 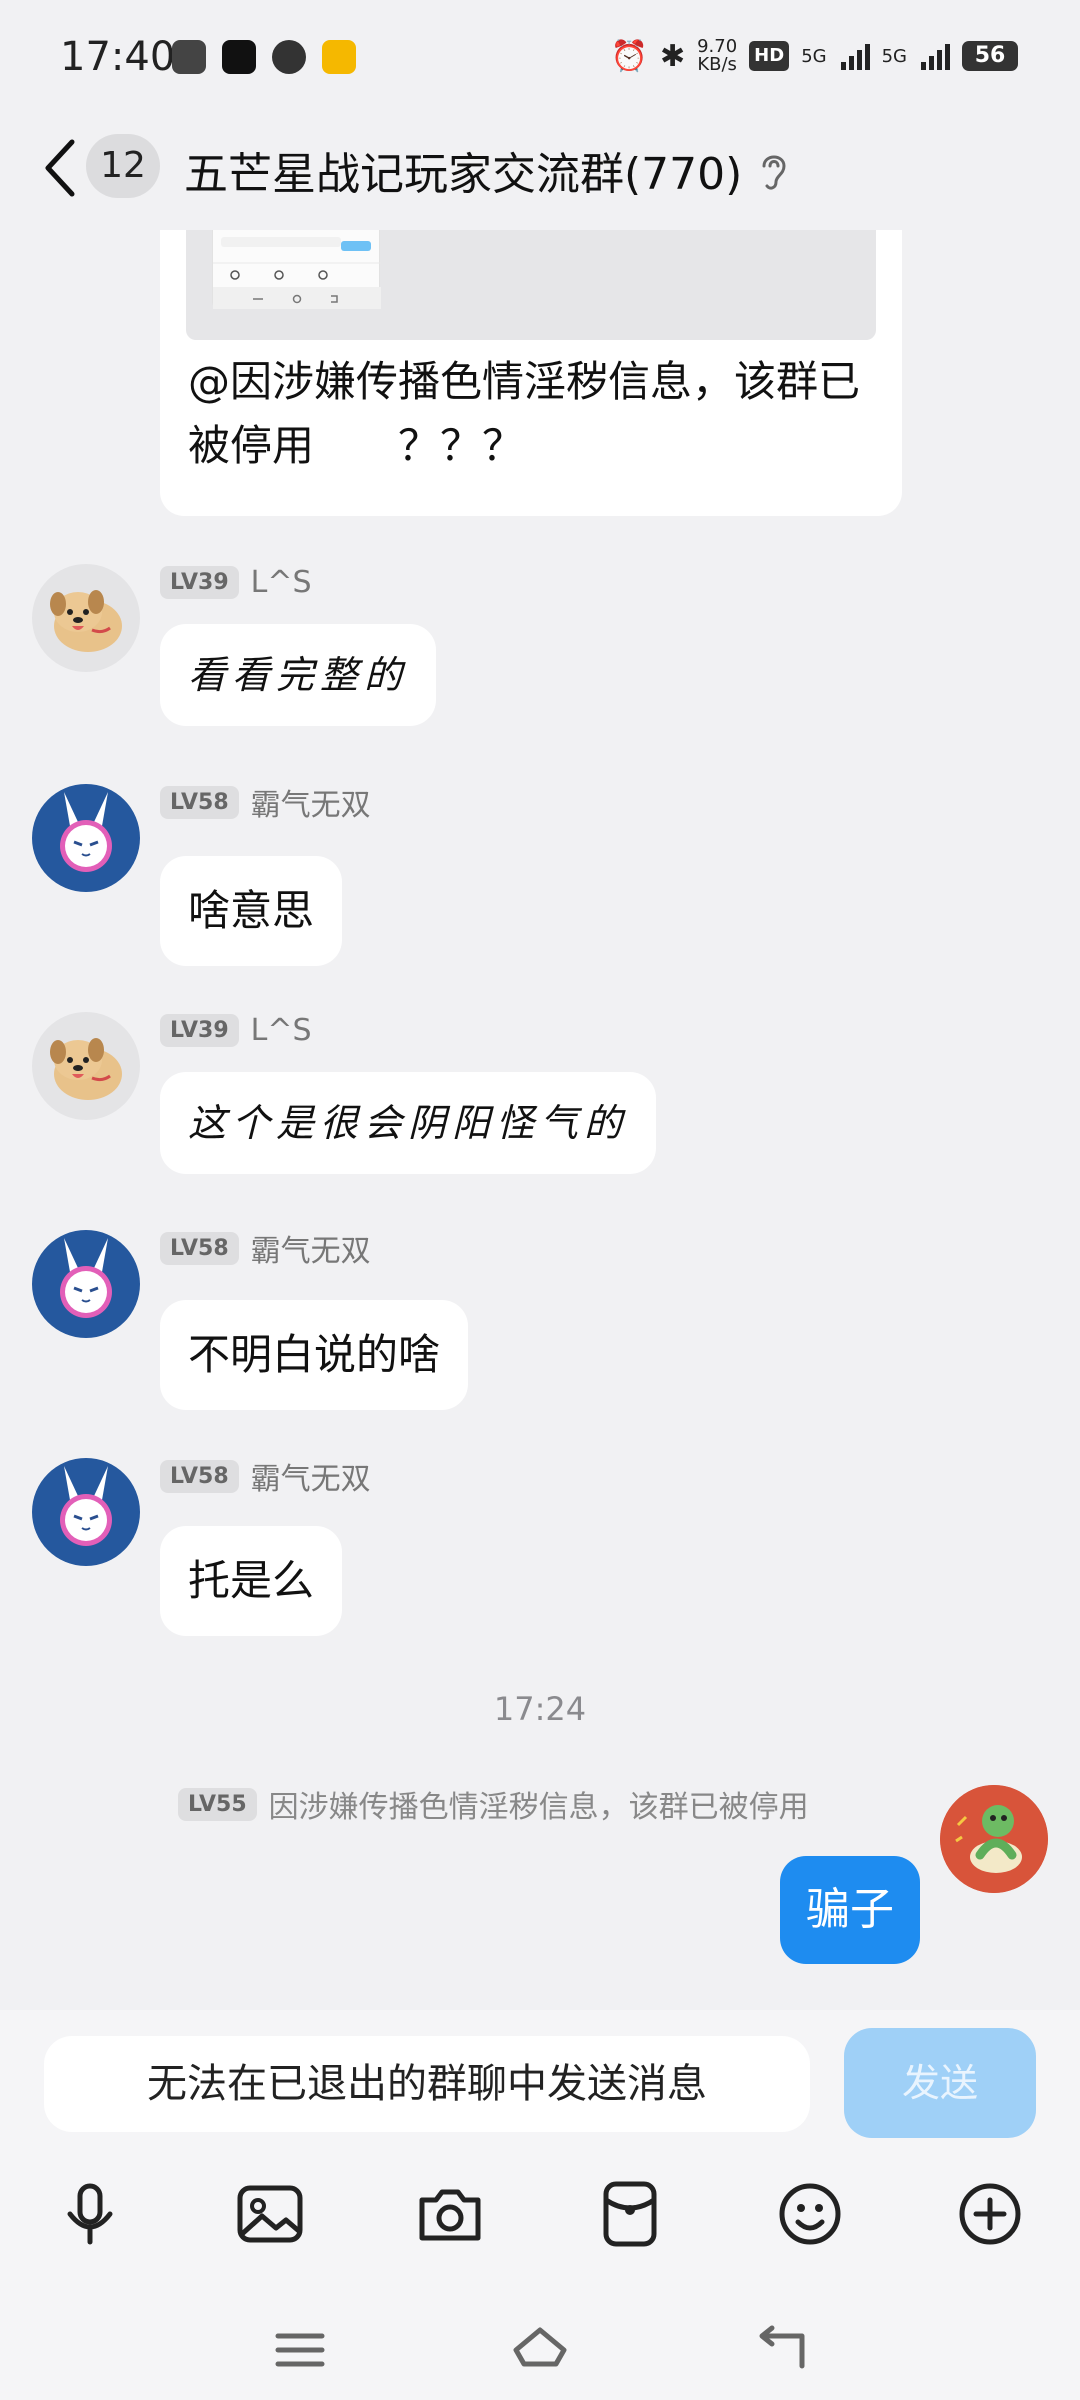 What do you see at coordinates (264, 57) in the screenshot?
I see `notification-icons` at bounding box center [264, 57].